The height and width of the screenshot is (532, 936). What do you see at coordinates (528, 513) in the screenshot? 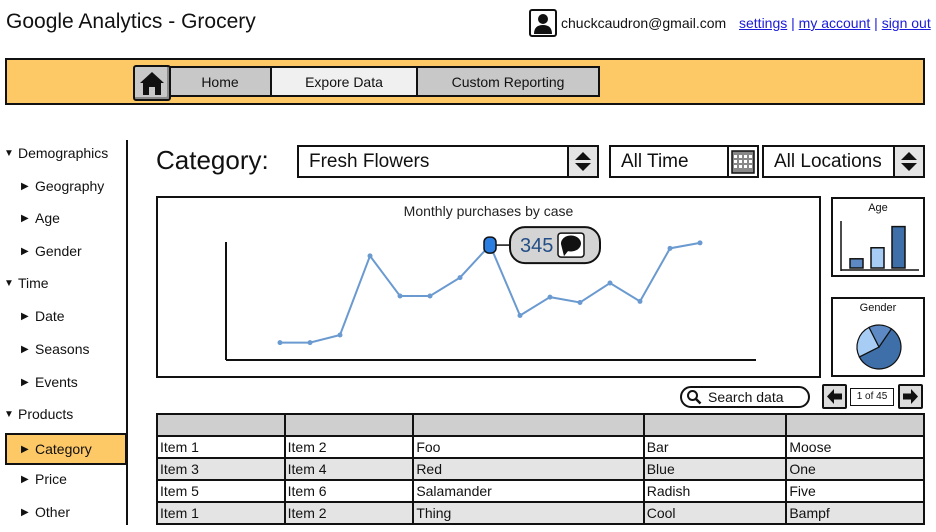
I see `table-cell: Thing` at bounding box center [528, 513].